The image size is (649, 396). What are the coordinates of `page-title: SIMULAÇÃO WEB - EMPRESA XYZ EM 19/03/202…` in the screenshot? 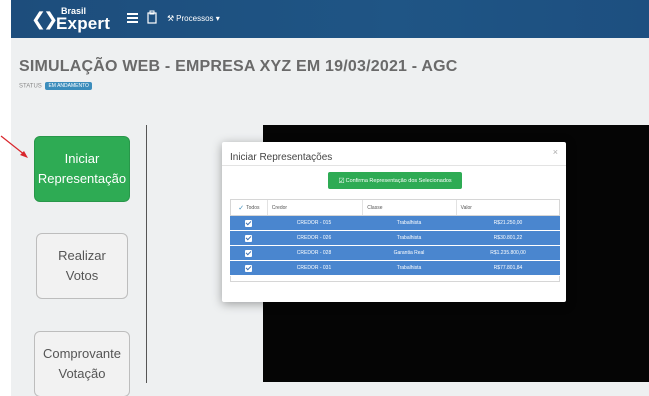 It's located at (238, 66).